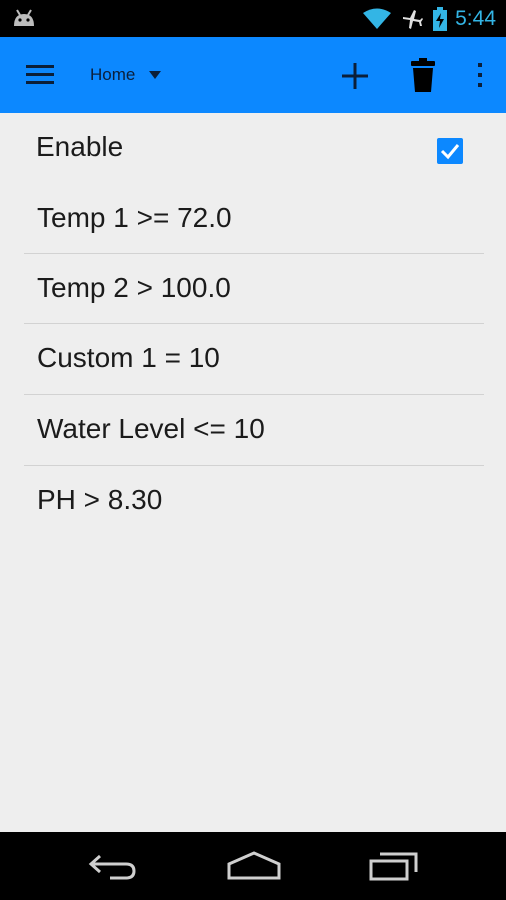 The width and height of the screenshot is (506, 900). Describe the element at coordinates (394, 866) in the screenshot. I see `recents-icon` at that location.